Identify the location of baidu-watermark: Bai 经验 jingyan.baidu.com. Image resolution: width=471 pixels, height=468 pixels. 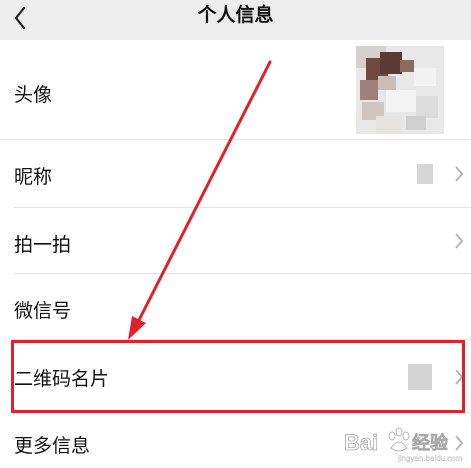
(405, 442).